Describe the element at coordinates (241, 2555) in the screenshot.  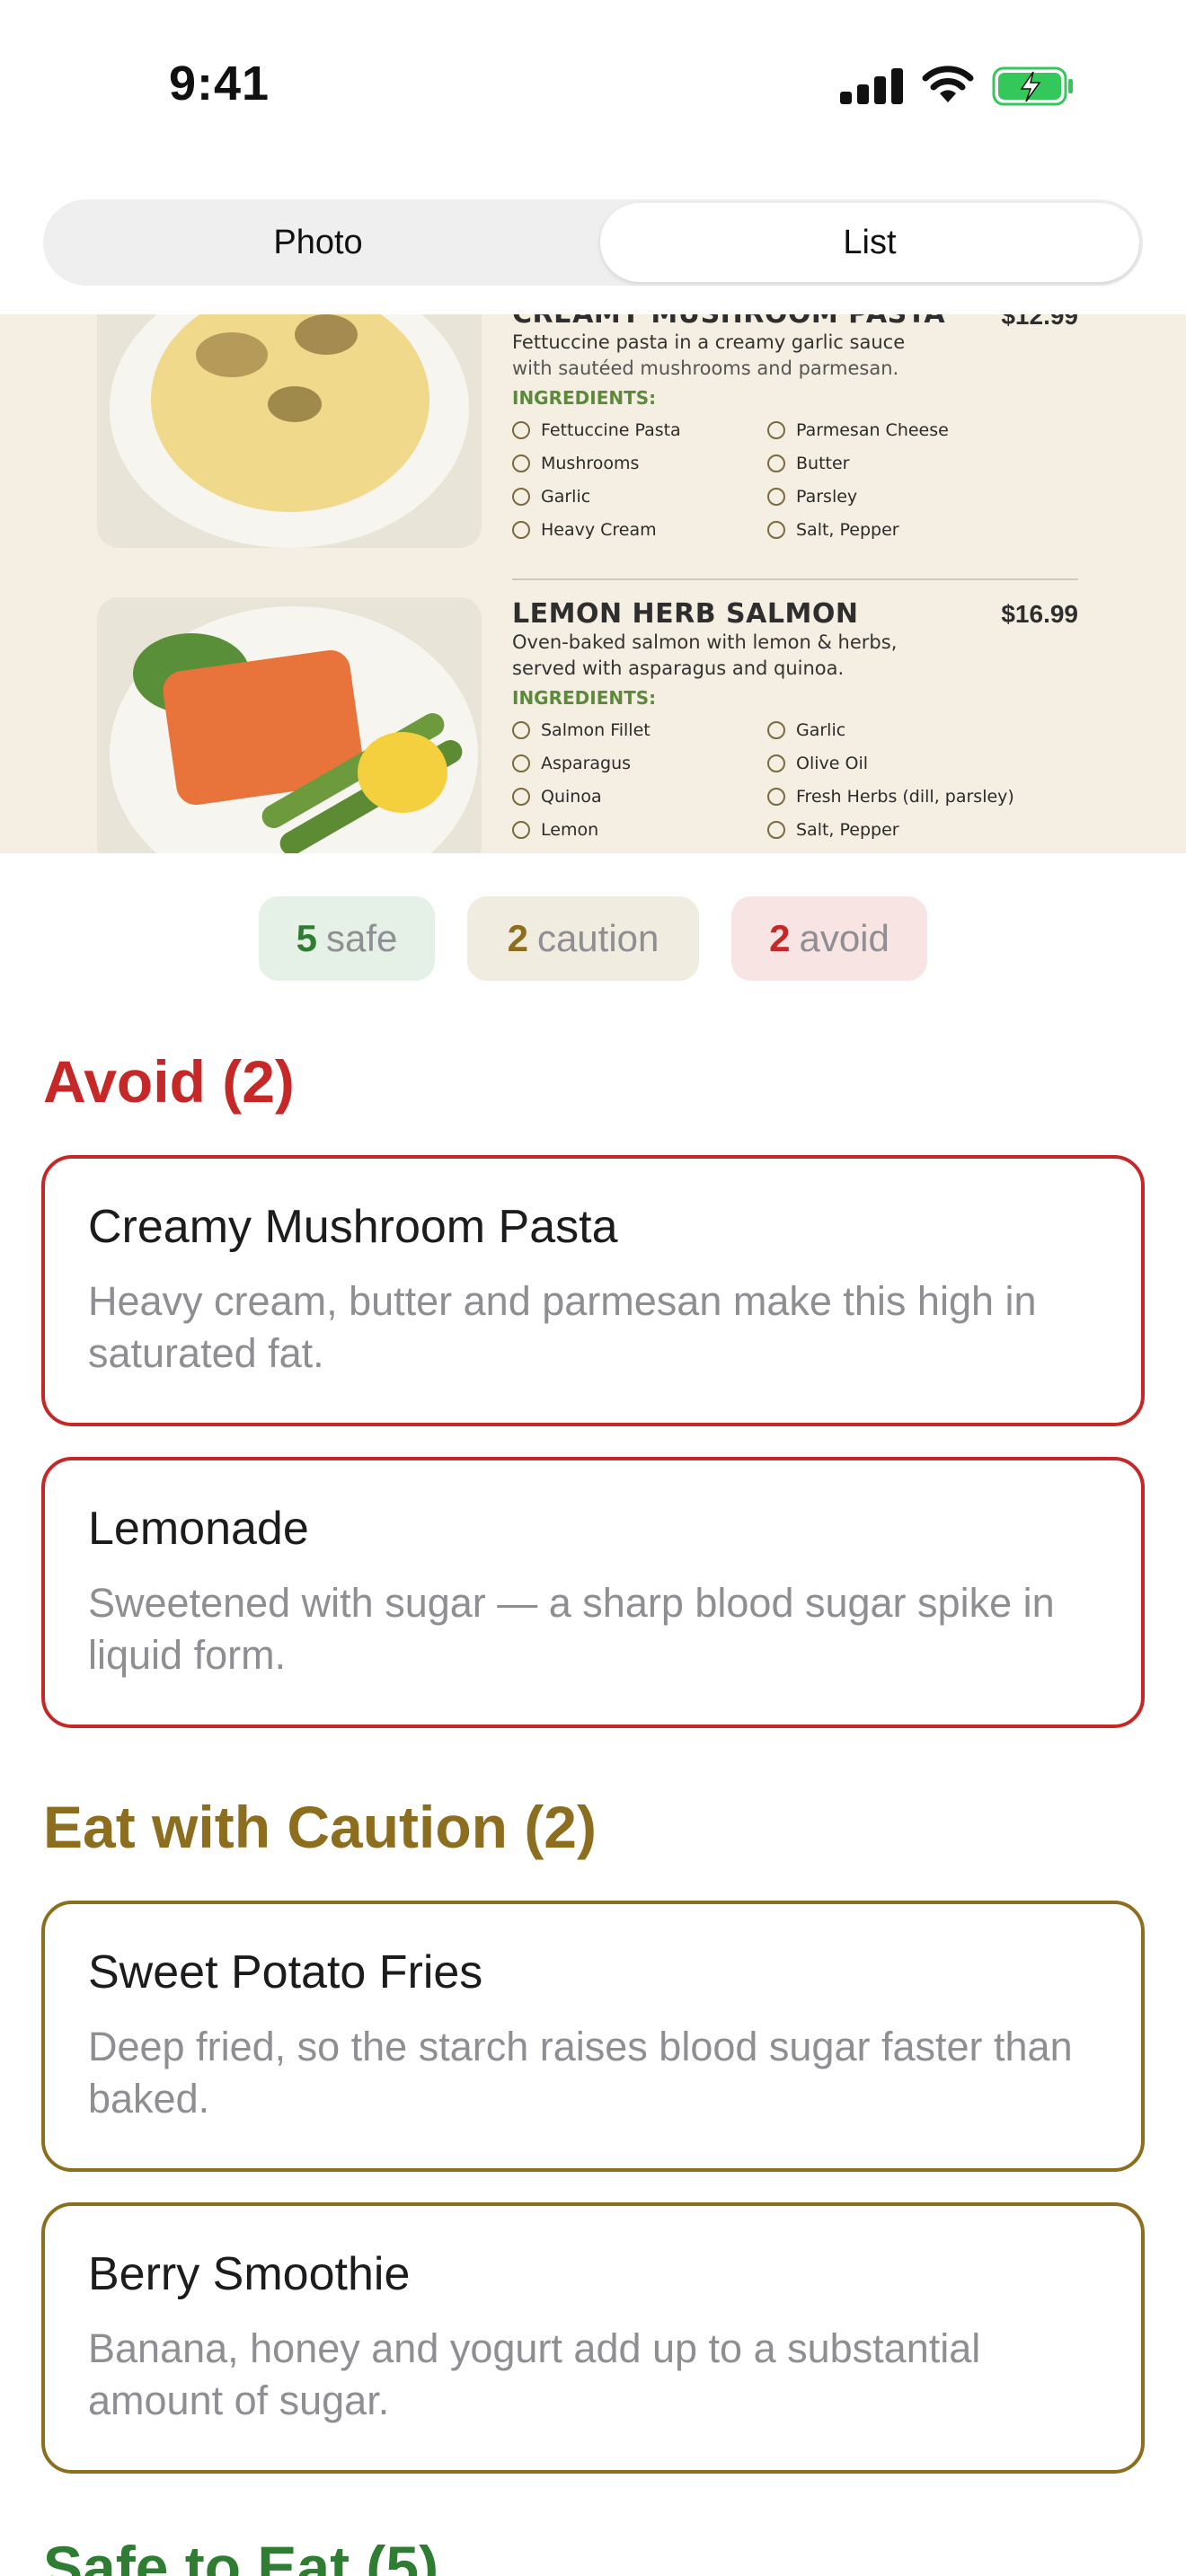
I see `safe-section-title: Safe to Eat (5)` at that location.